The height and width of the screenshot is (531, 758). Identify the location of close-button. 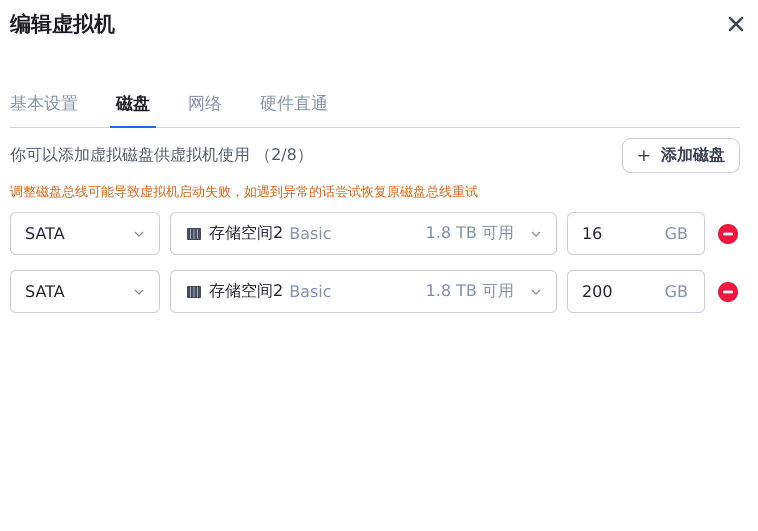
(736, 24).